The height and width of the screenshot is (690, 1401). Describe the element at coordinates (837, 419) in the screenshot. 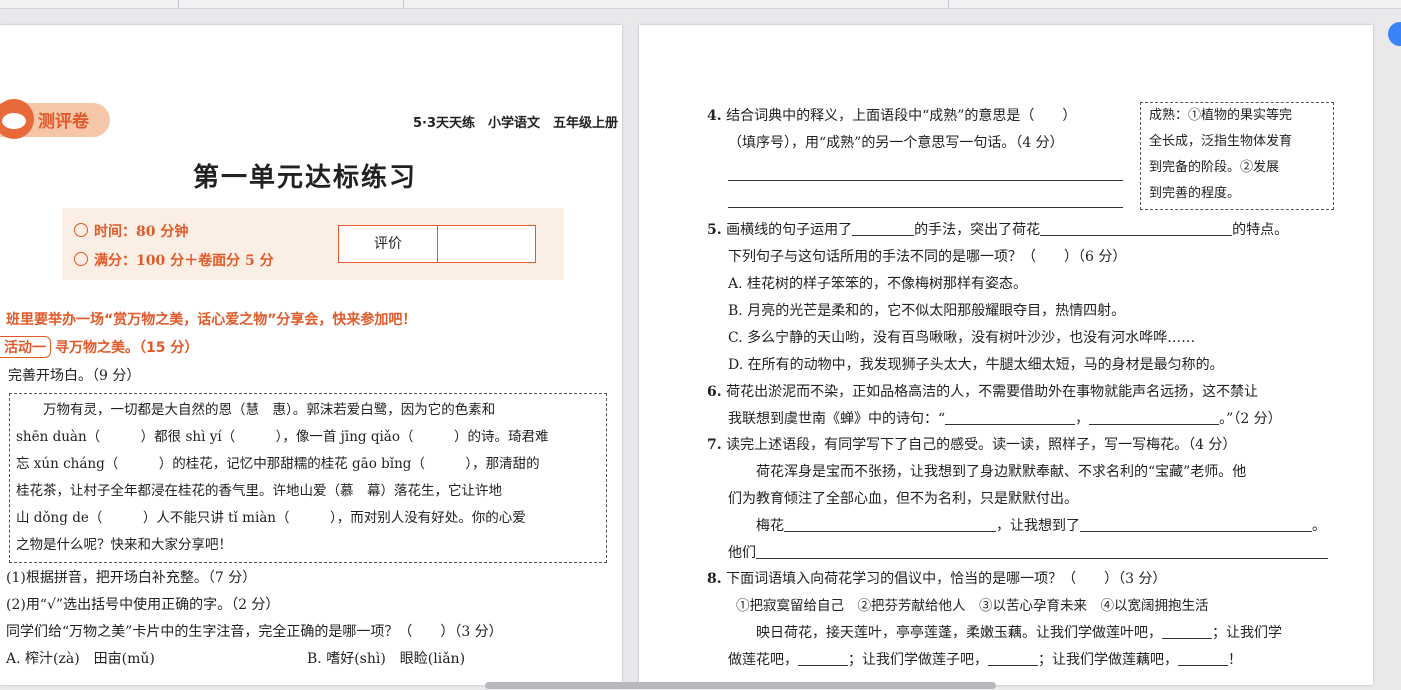

I see `q6-text: 我联想到虞世南《蝉》中的诗句：“` at that location.